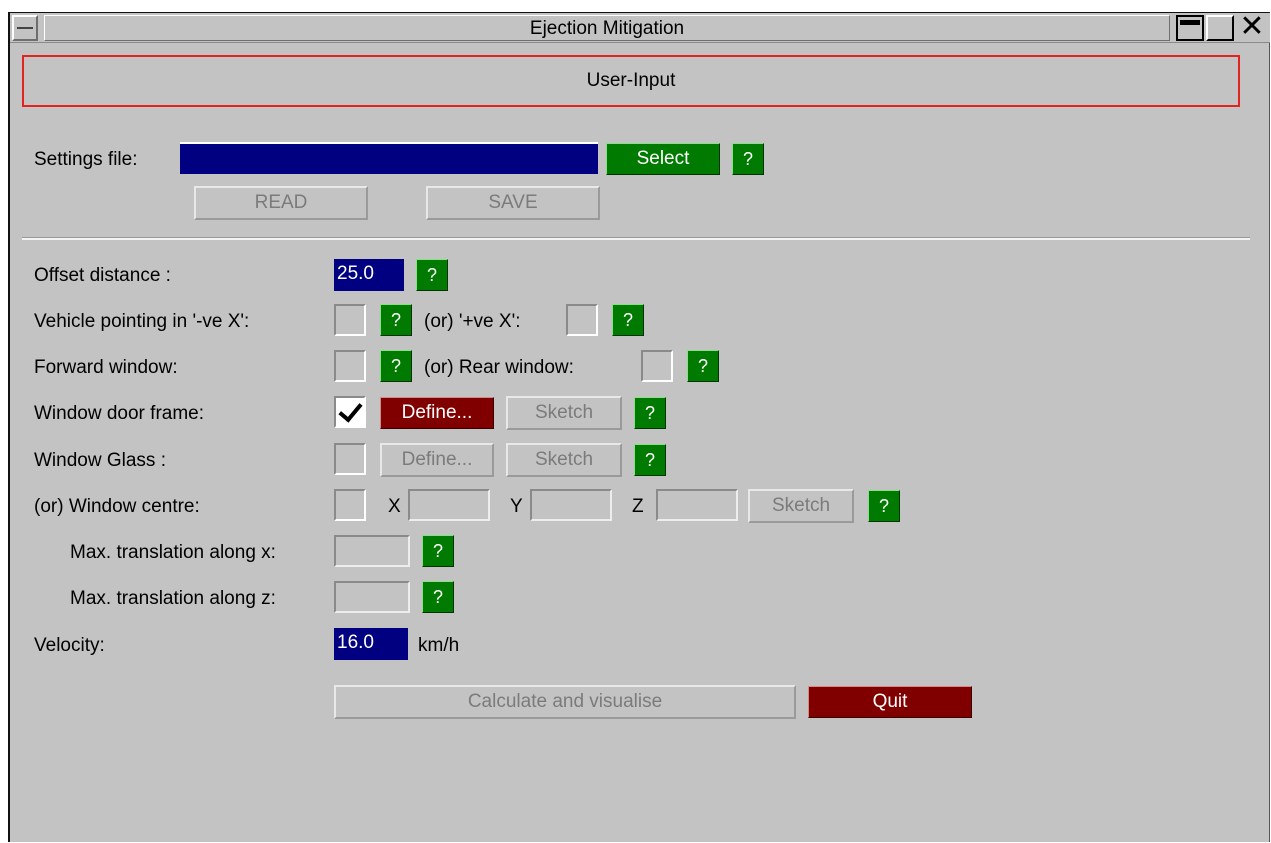 The image size is (1271, 843). What do you see at coordinates (697, 505) in the screenshot?
I see `centre-z-input` at bounding box center [697, 505].